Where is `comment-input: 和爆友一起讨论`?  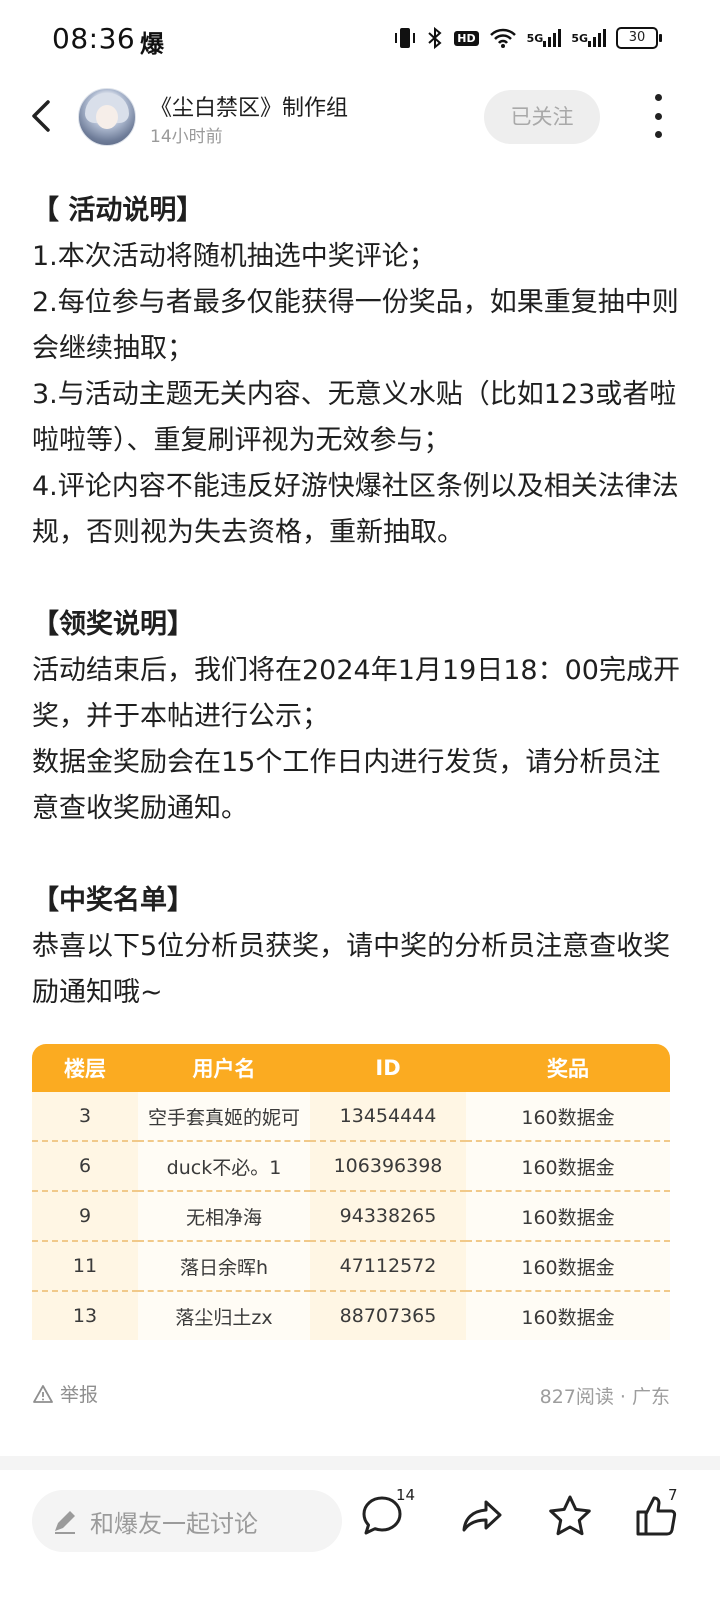 comment-input: 和爆友一起讨论 is located at coordinates (187, 1521).